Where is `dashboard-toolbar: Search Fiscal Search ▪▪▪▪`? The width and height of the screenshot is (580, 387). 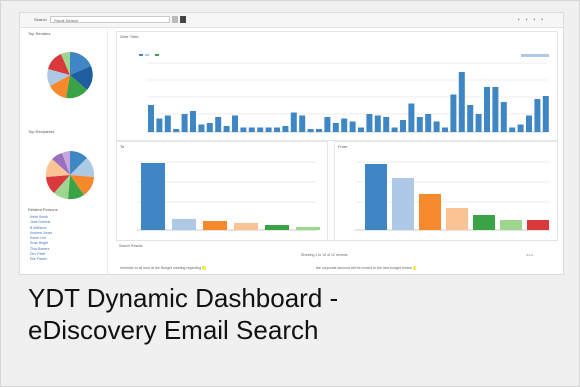
dashboard-toolbar: Search Fiscal Search ▪▪▪▪ is located at coordinates (291, 20).